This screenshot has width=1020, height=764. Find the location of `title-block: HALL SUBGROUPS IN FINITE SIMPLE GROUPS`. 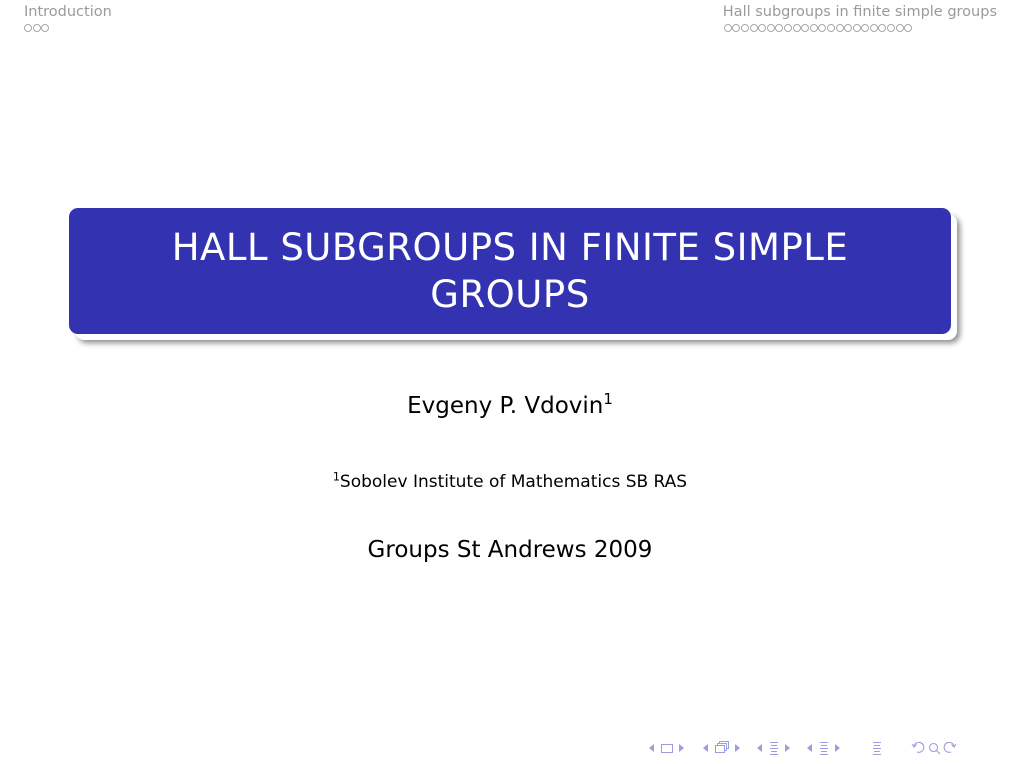

title-block: HALL SUBGROUPS IN FINITE SIMPLE GROUPS is located at coordinates (510, 271).